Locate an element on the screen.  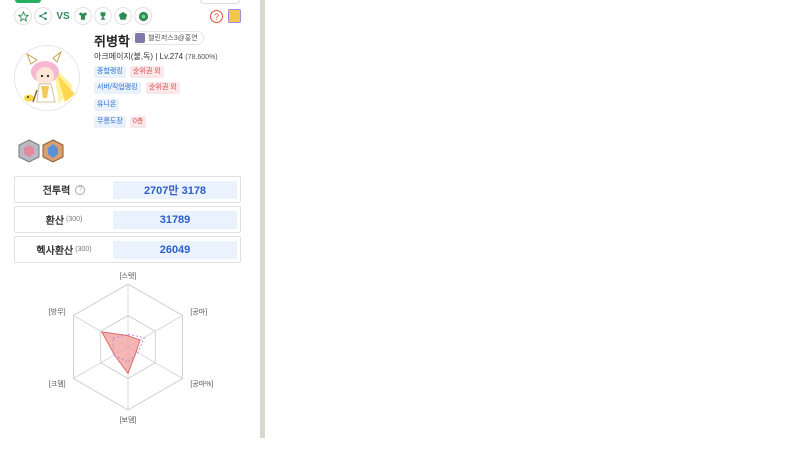
top-pill is located at coordinates (220, 2).